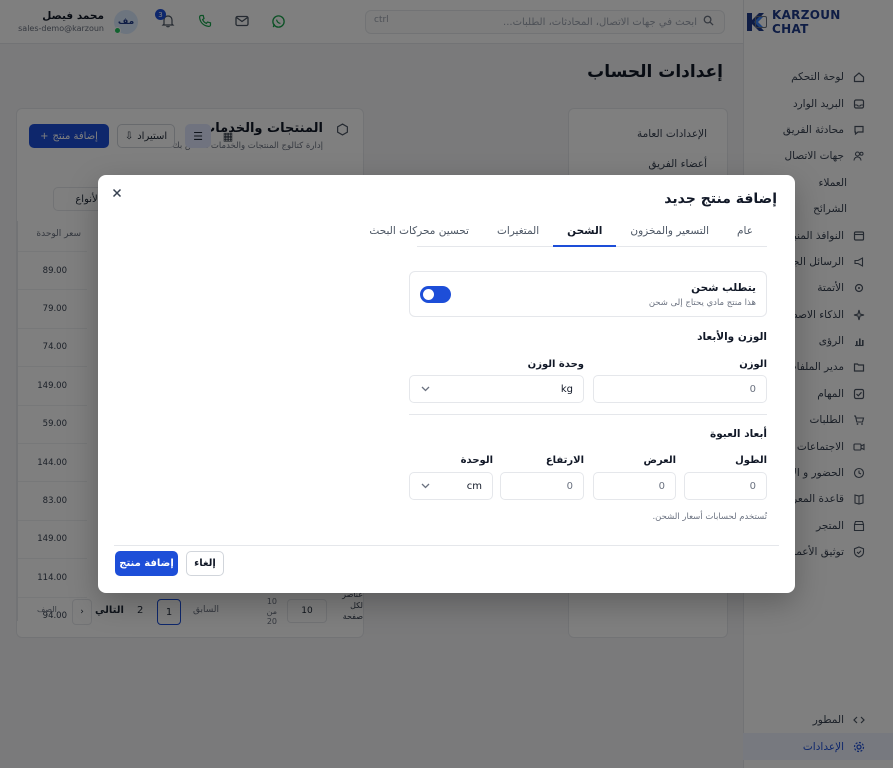 The image size is (893, 768). I want to click on toggle-knob, so click(428, 294).